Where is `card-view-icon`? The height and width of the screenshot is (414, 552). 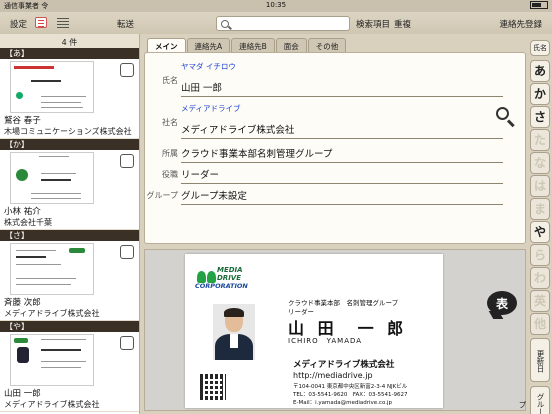 card-view-icon is located at coordinates (41, 22).